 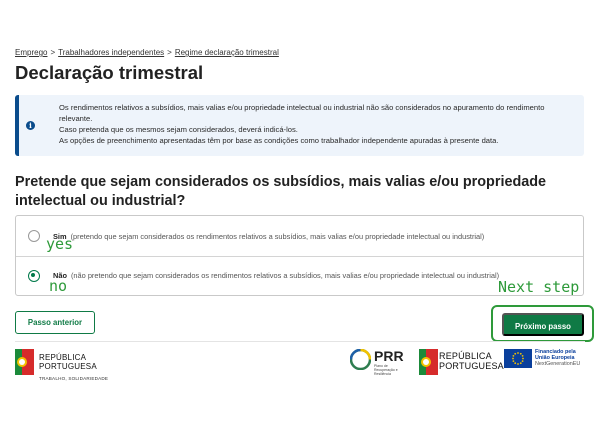 I want to click on info-line: relevante., so click(x=76, y=118).